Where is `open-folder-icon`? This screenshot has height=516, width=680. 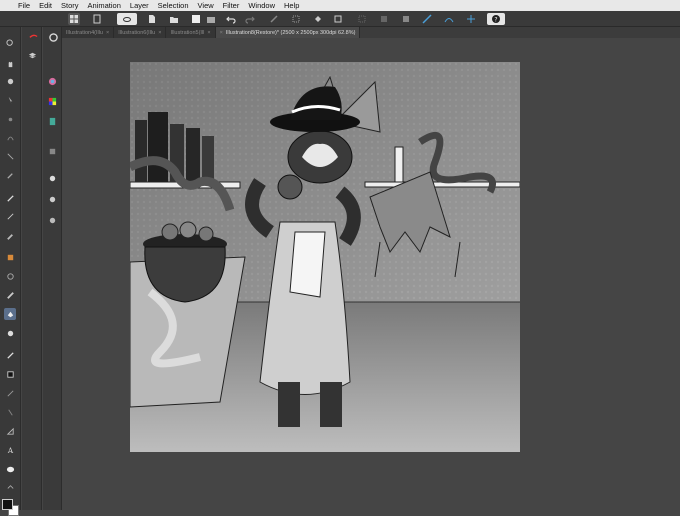 open-folder-icon is located at coordinates (174, 19).